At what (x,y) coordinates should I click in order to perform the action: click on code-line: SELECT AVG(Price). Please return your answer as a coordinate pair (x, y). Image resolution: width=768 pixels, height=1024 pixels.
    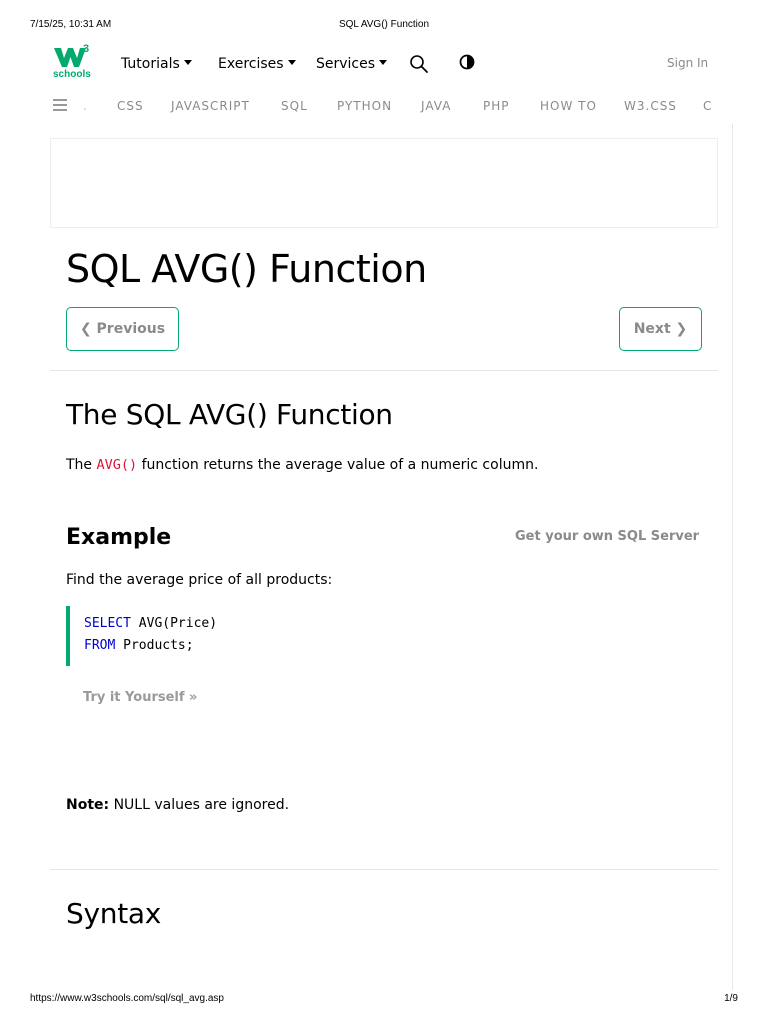
    Looking at the image, I should click on (150, 624).